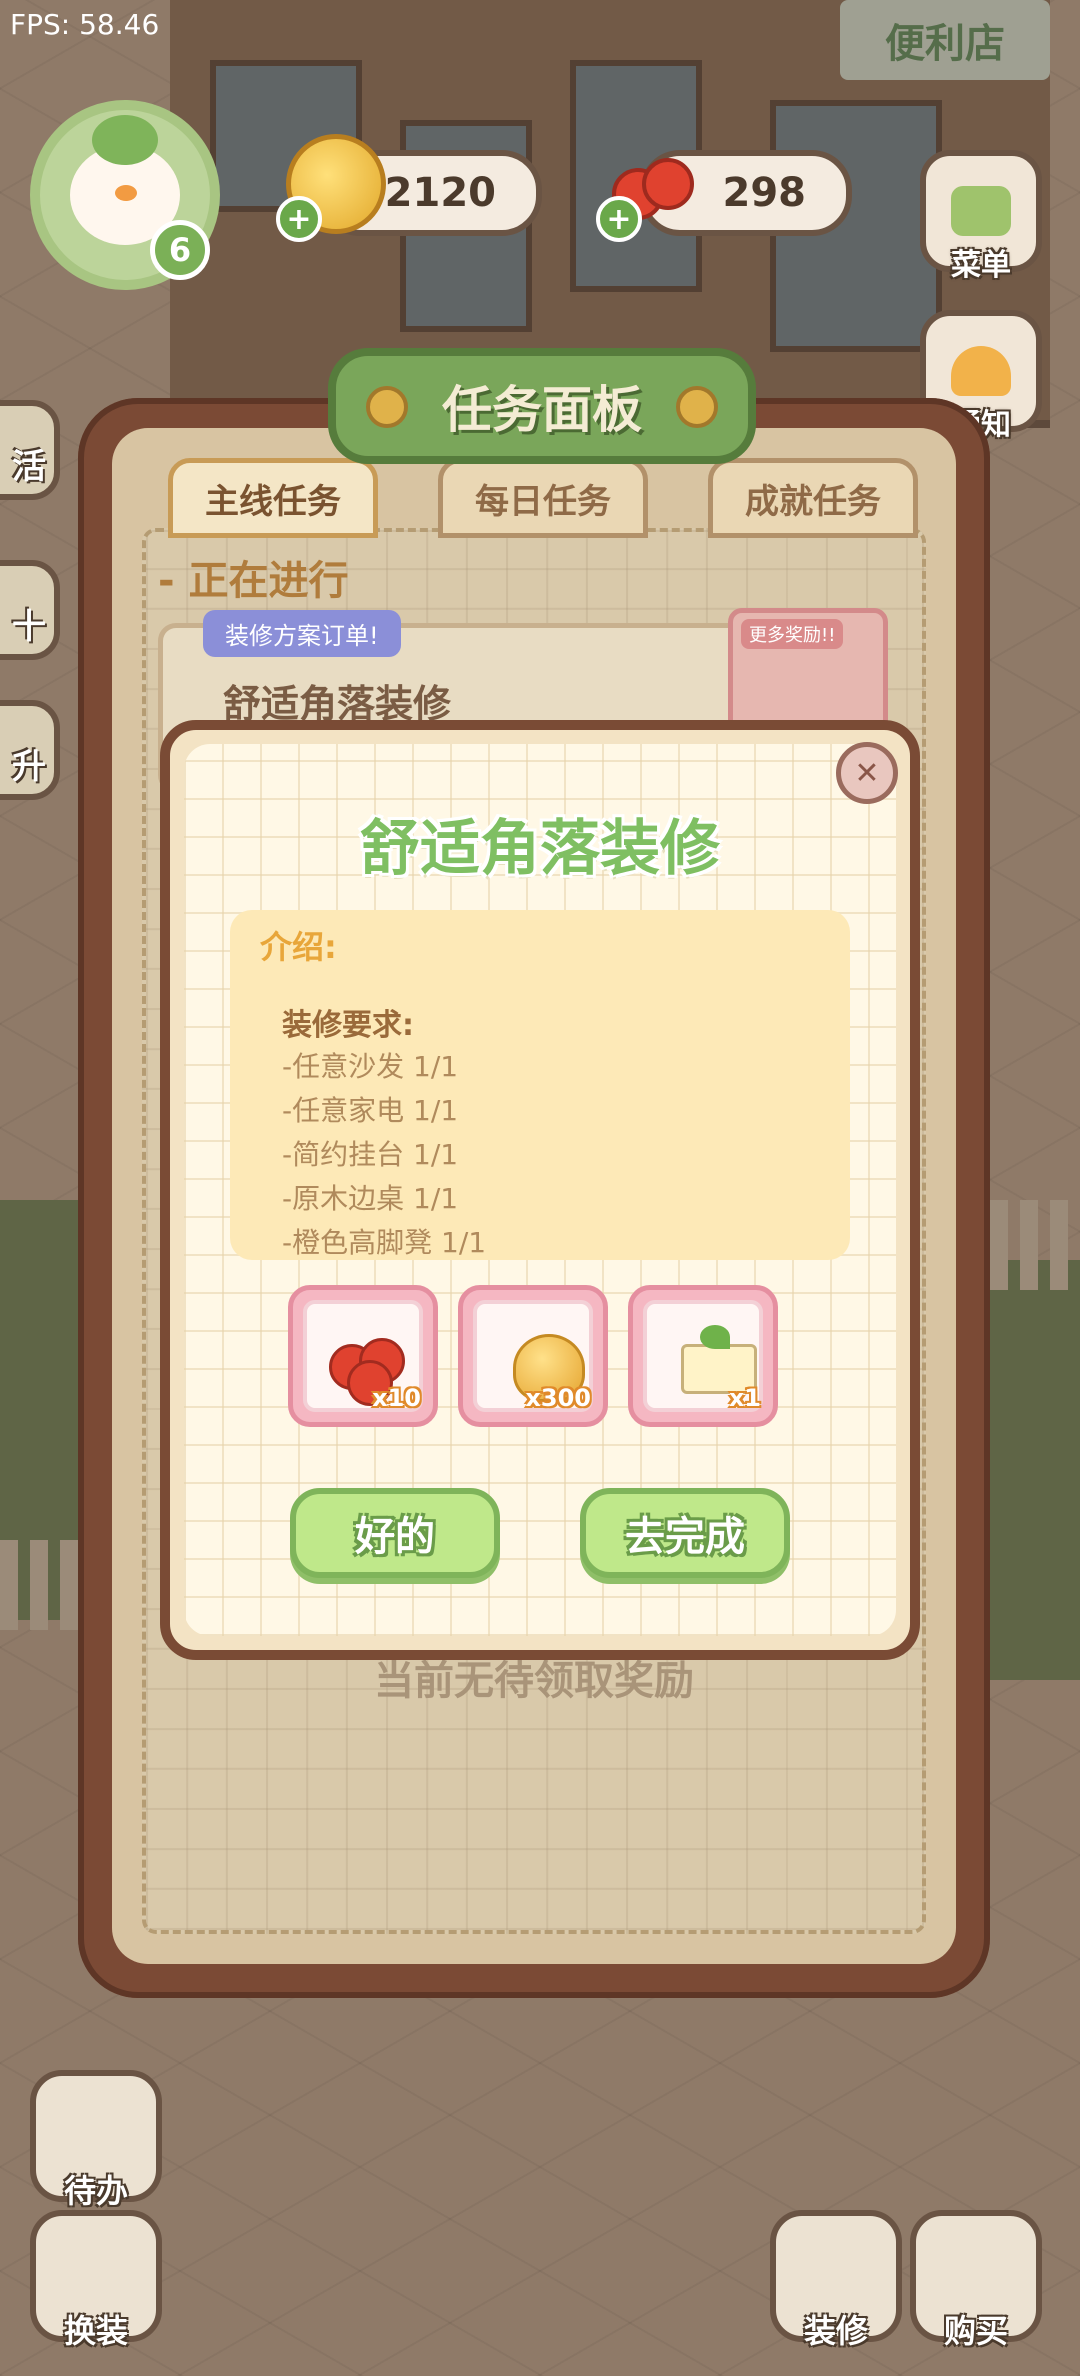  I want to click on bell-icon, so click(981, 371).